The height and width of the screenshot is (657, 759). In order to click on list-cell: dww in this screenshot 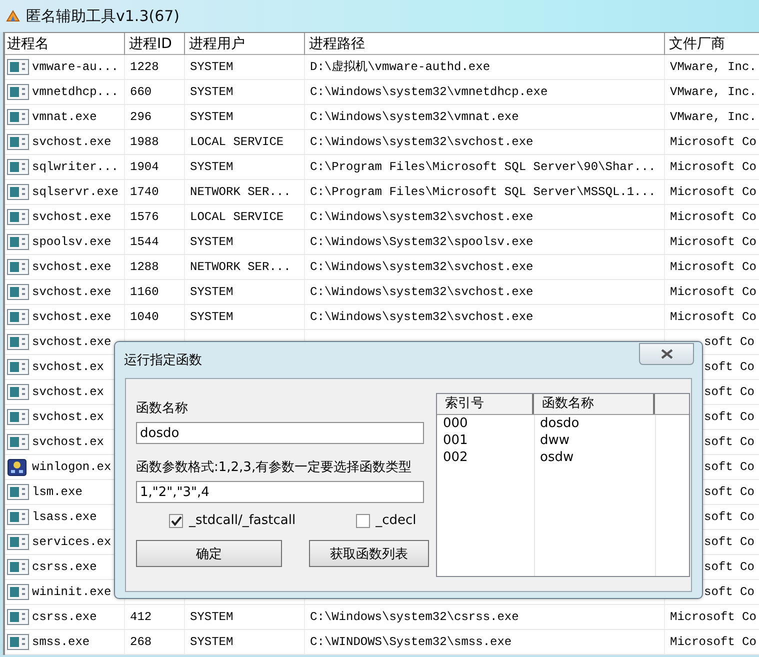, I will do `click(555, 440)`.